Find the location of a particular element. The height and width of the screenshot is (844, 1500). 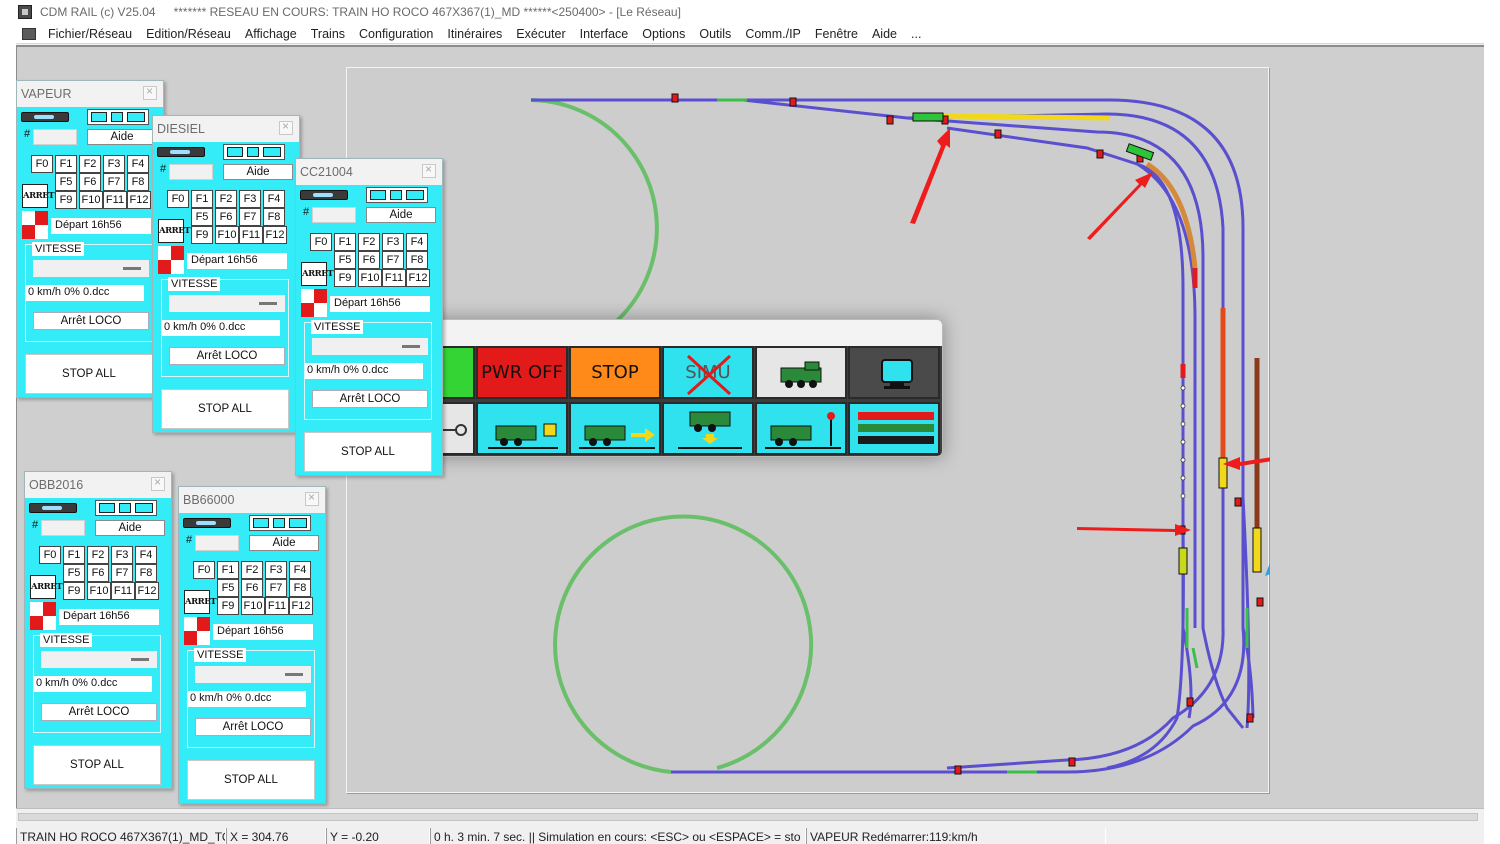

monitor-button is located at coordinates (894, 372).